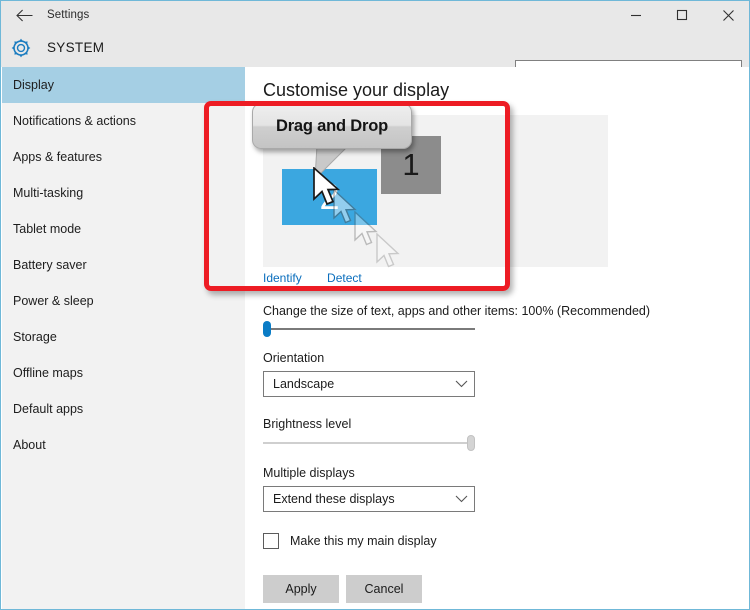 This screenshot has width=750, height=610. What do you see at coordinates (33, 85) in the screenshot?
I see `sidebar-item-label: Display` at bounding box center [33, 85].